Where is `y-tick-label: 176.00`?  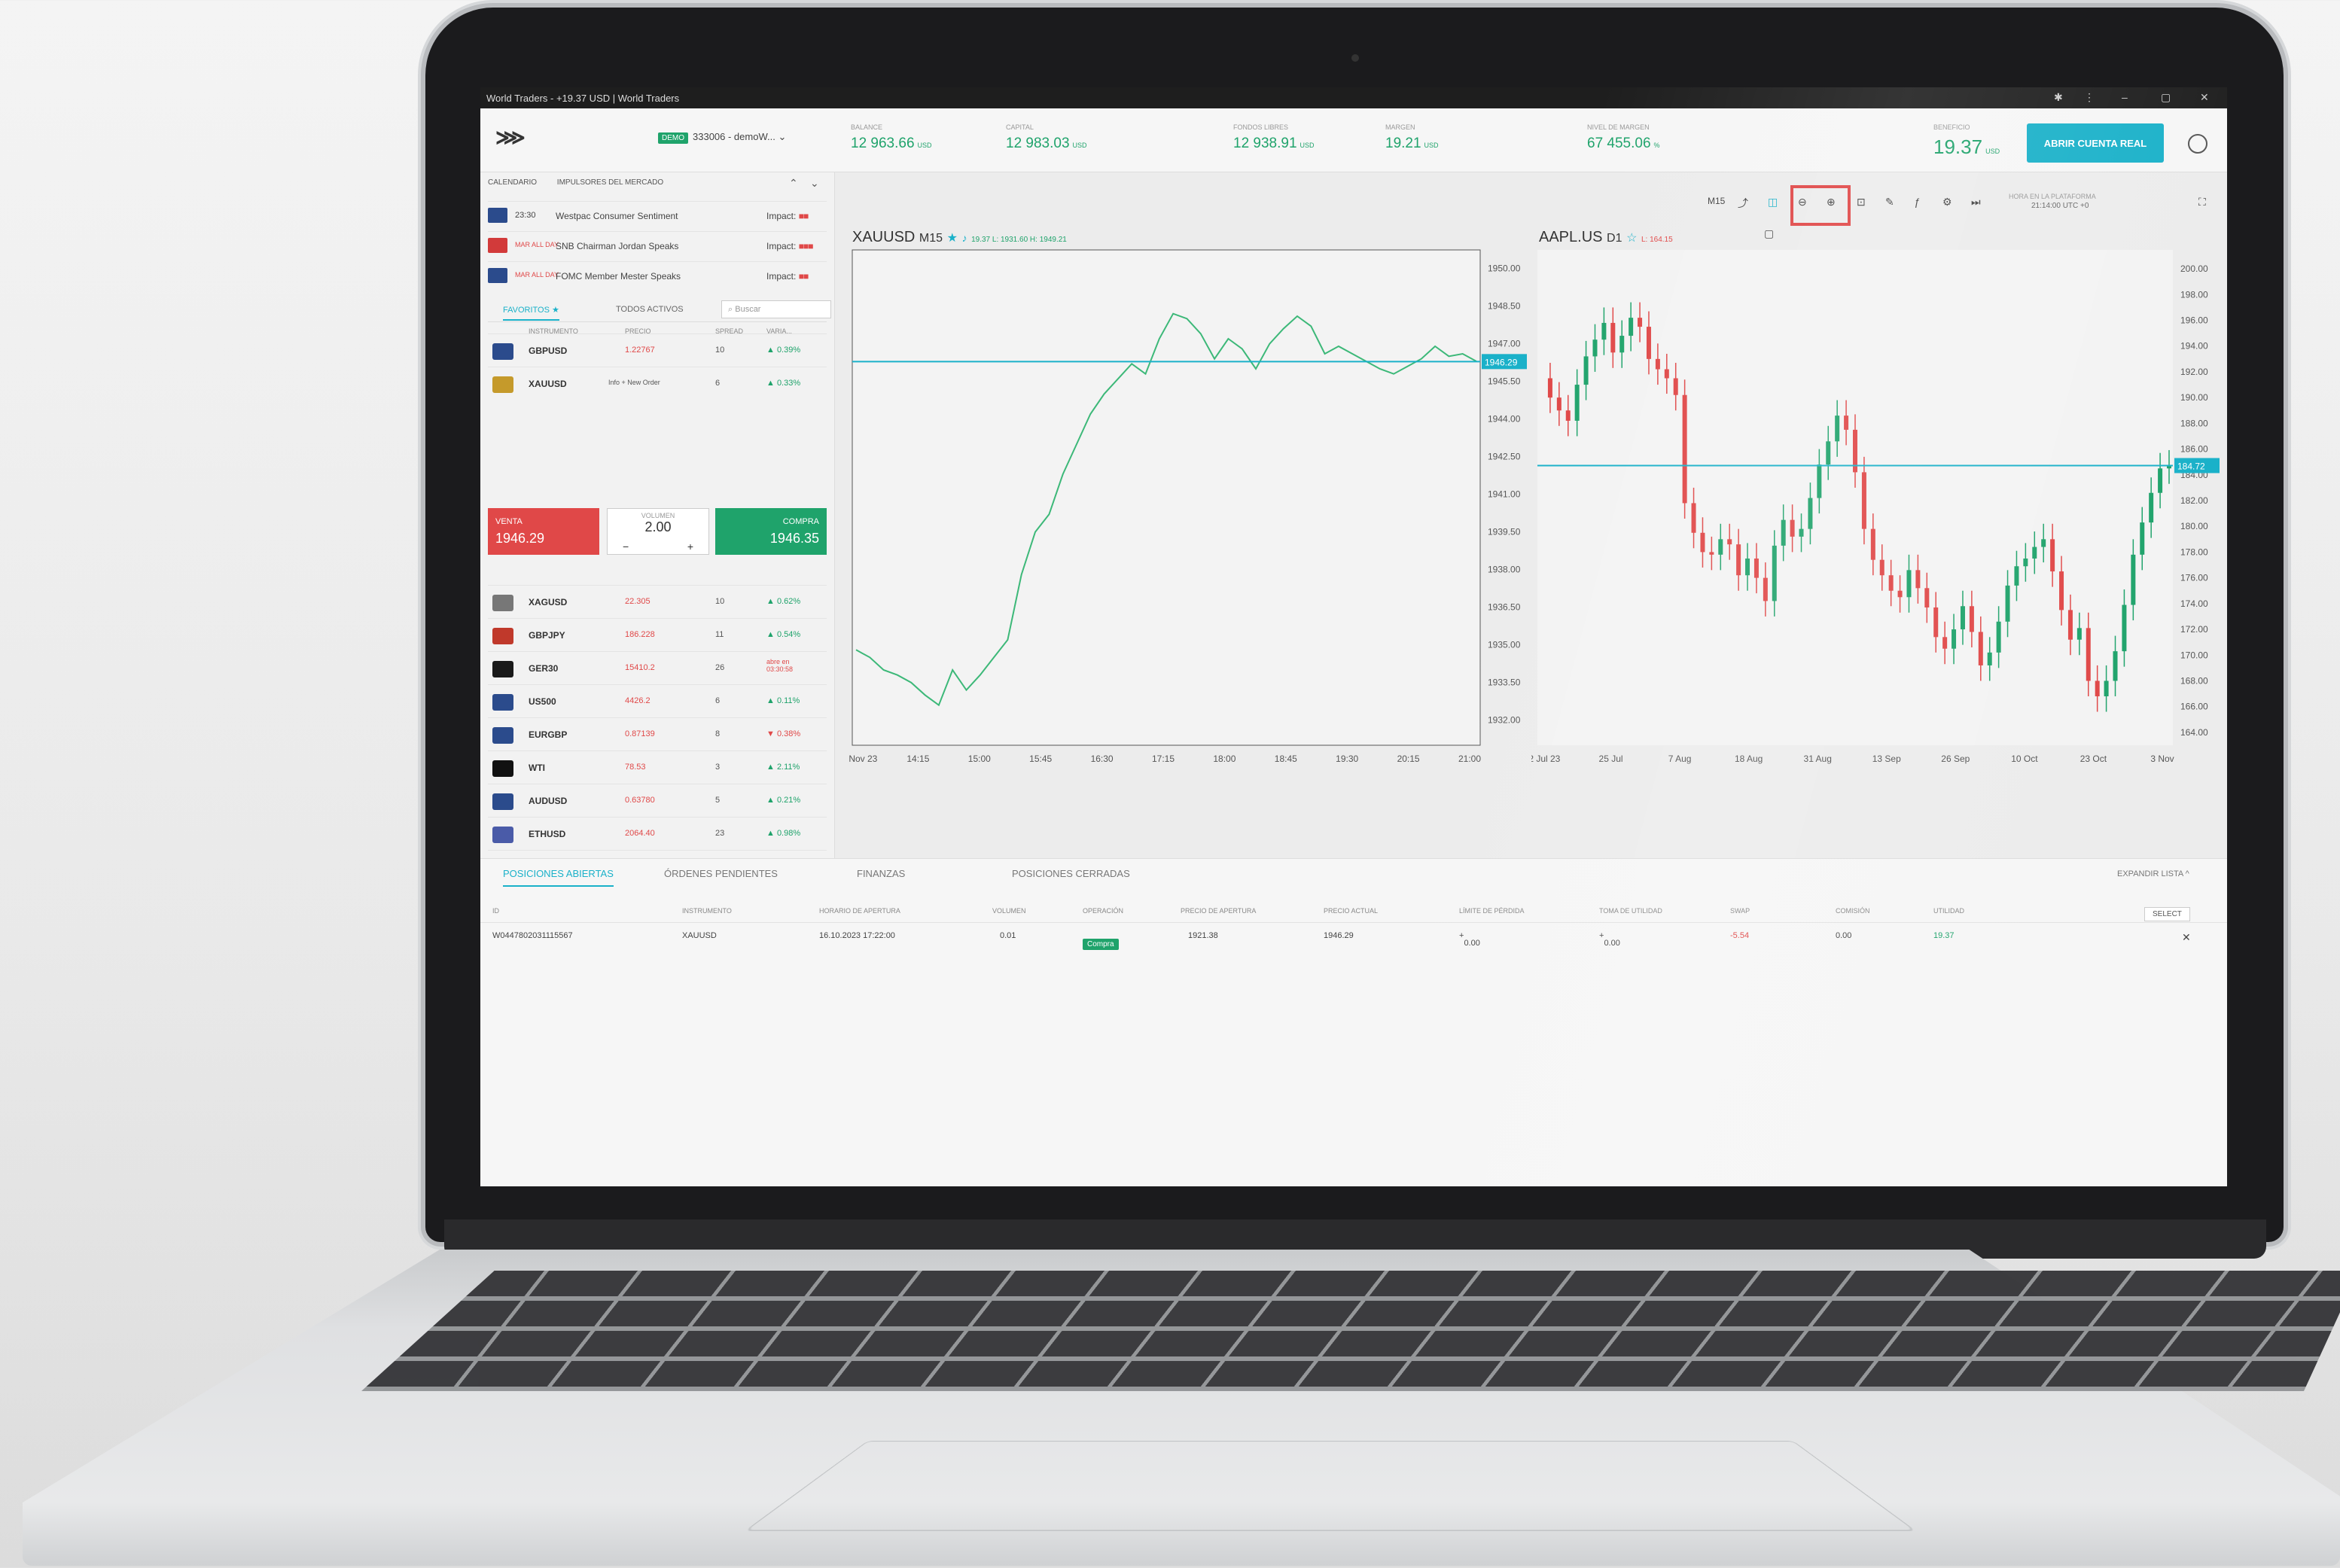
y-tick-label: 176.00 is located at coordinates (2194, 578).